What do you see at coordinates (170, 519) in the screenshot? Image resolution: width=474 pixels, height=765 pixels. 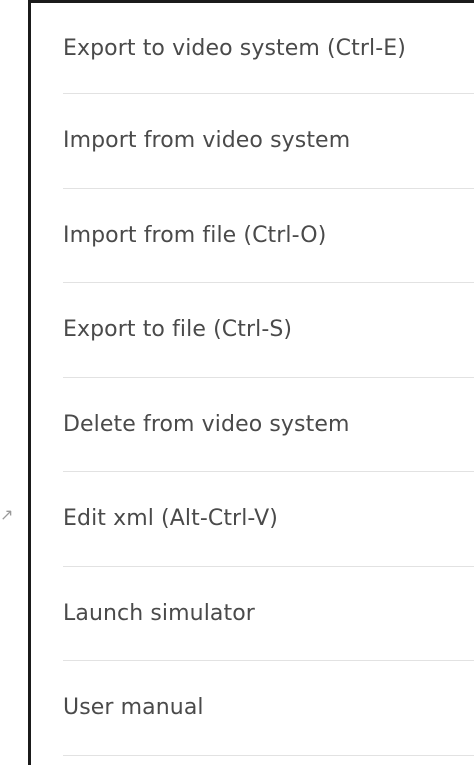 I see `menu-item-label: Edit xml (Alt-Ctrl-V)` at bounding box center [170, 519].